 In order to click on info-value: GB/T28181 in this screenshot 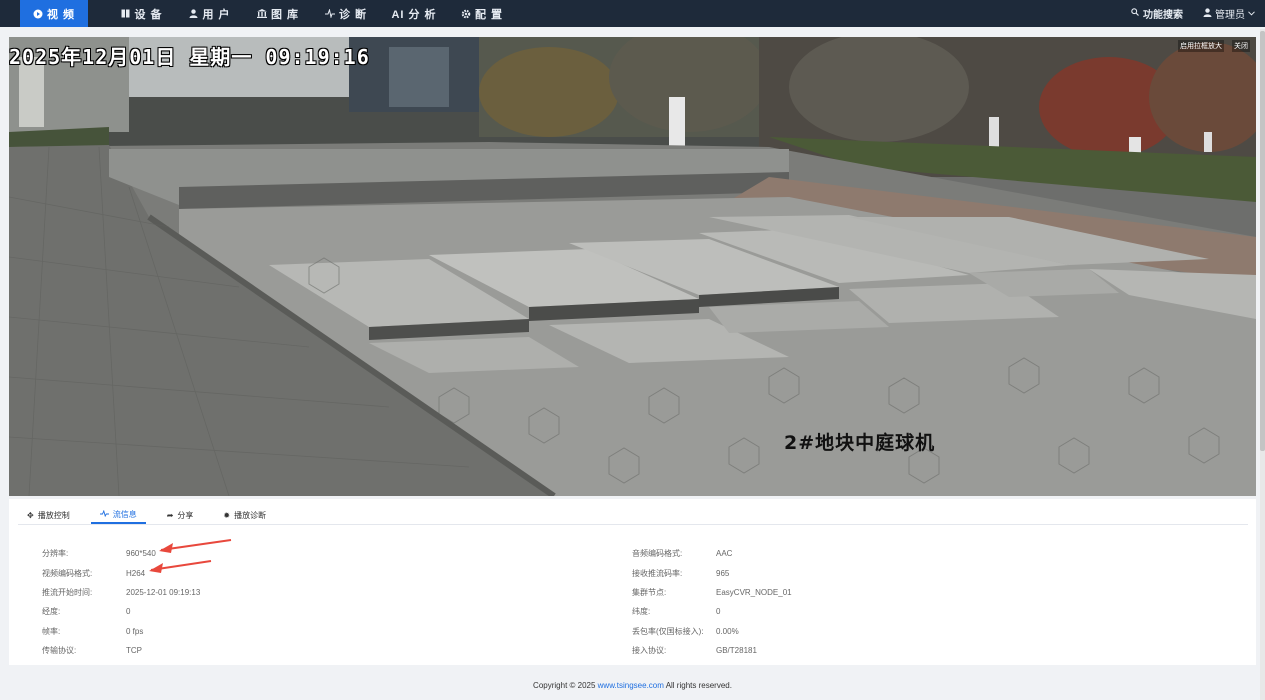, I will do `click(736, 651)`.